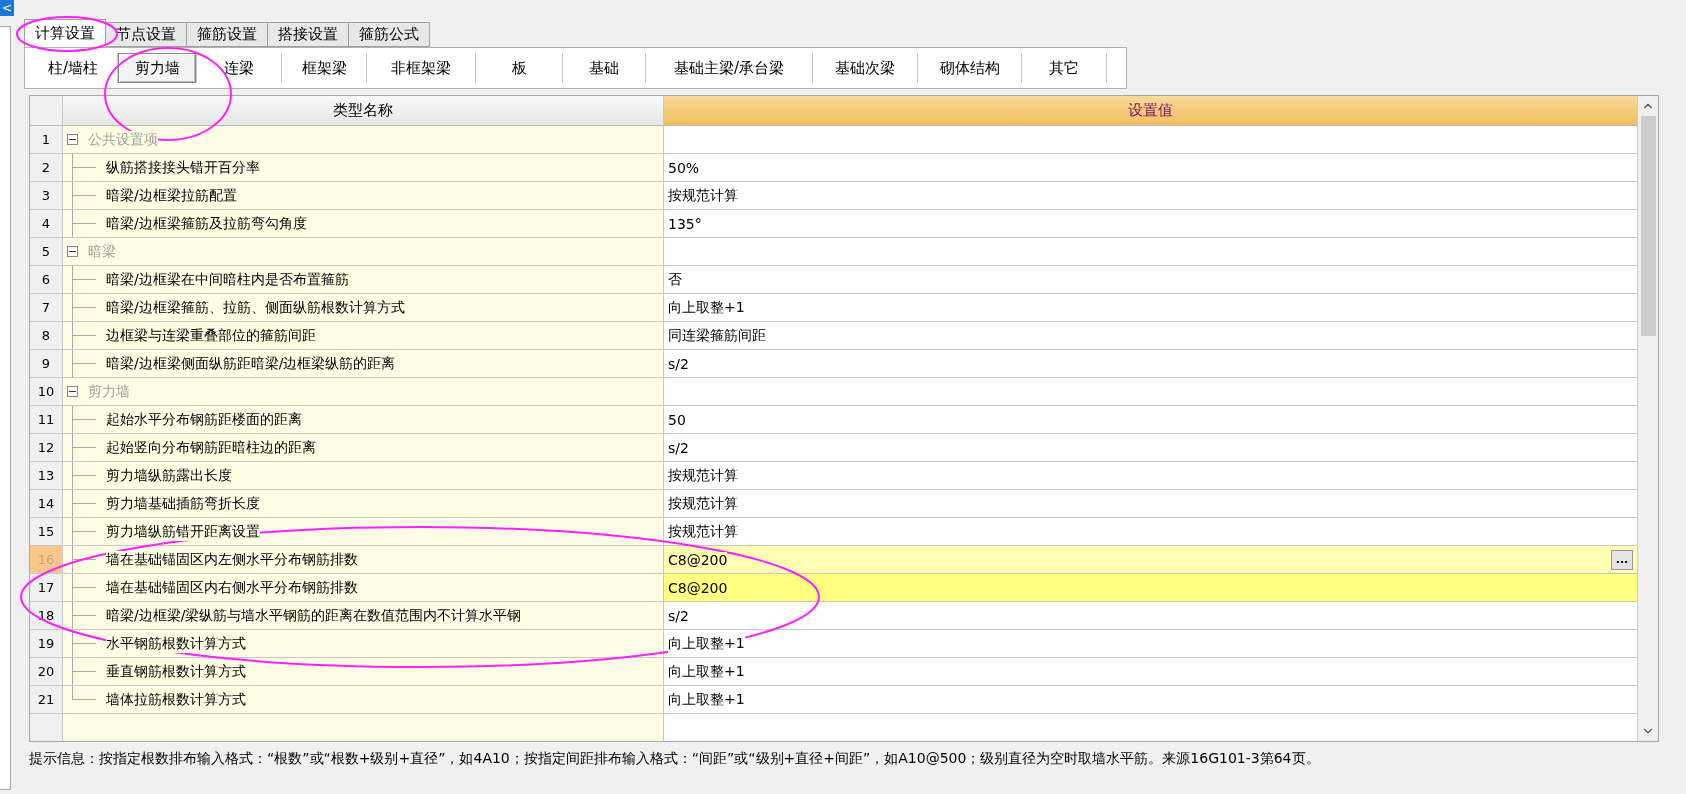  Describe the element at coordinates (389, 34) in the screenshot. I see `tab: 箍筋公式` at that location.